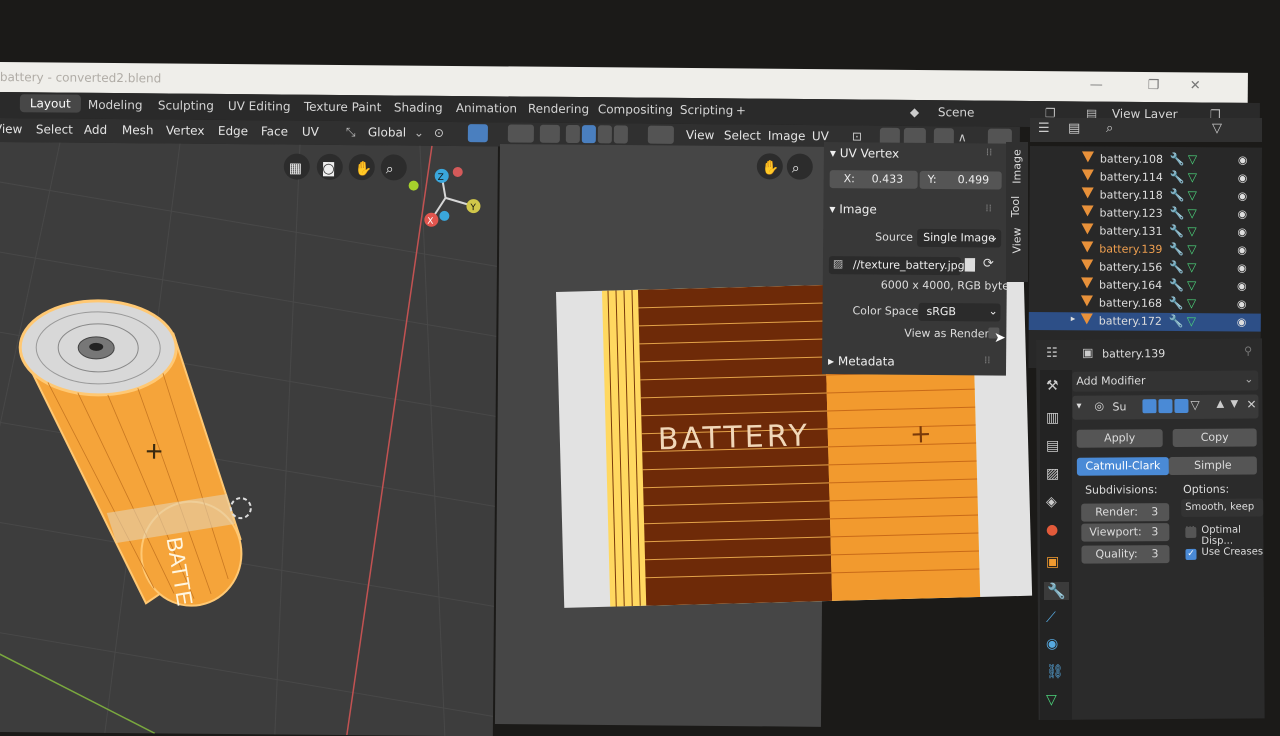 Image resolution: width=1280 pixels, height=736 pixels. What do you see at coordinates (861, 361) in the screenshot?
I see `metadata-panel-header: ▸ Metadata` at bounding box center [861, 361].